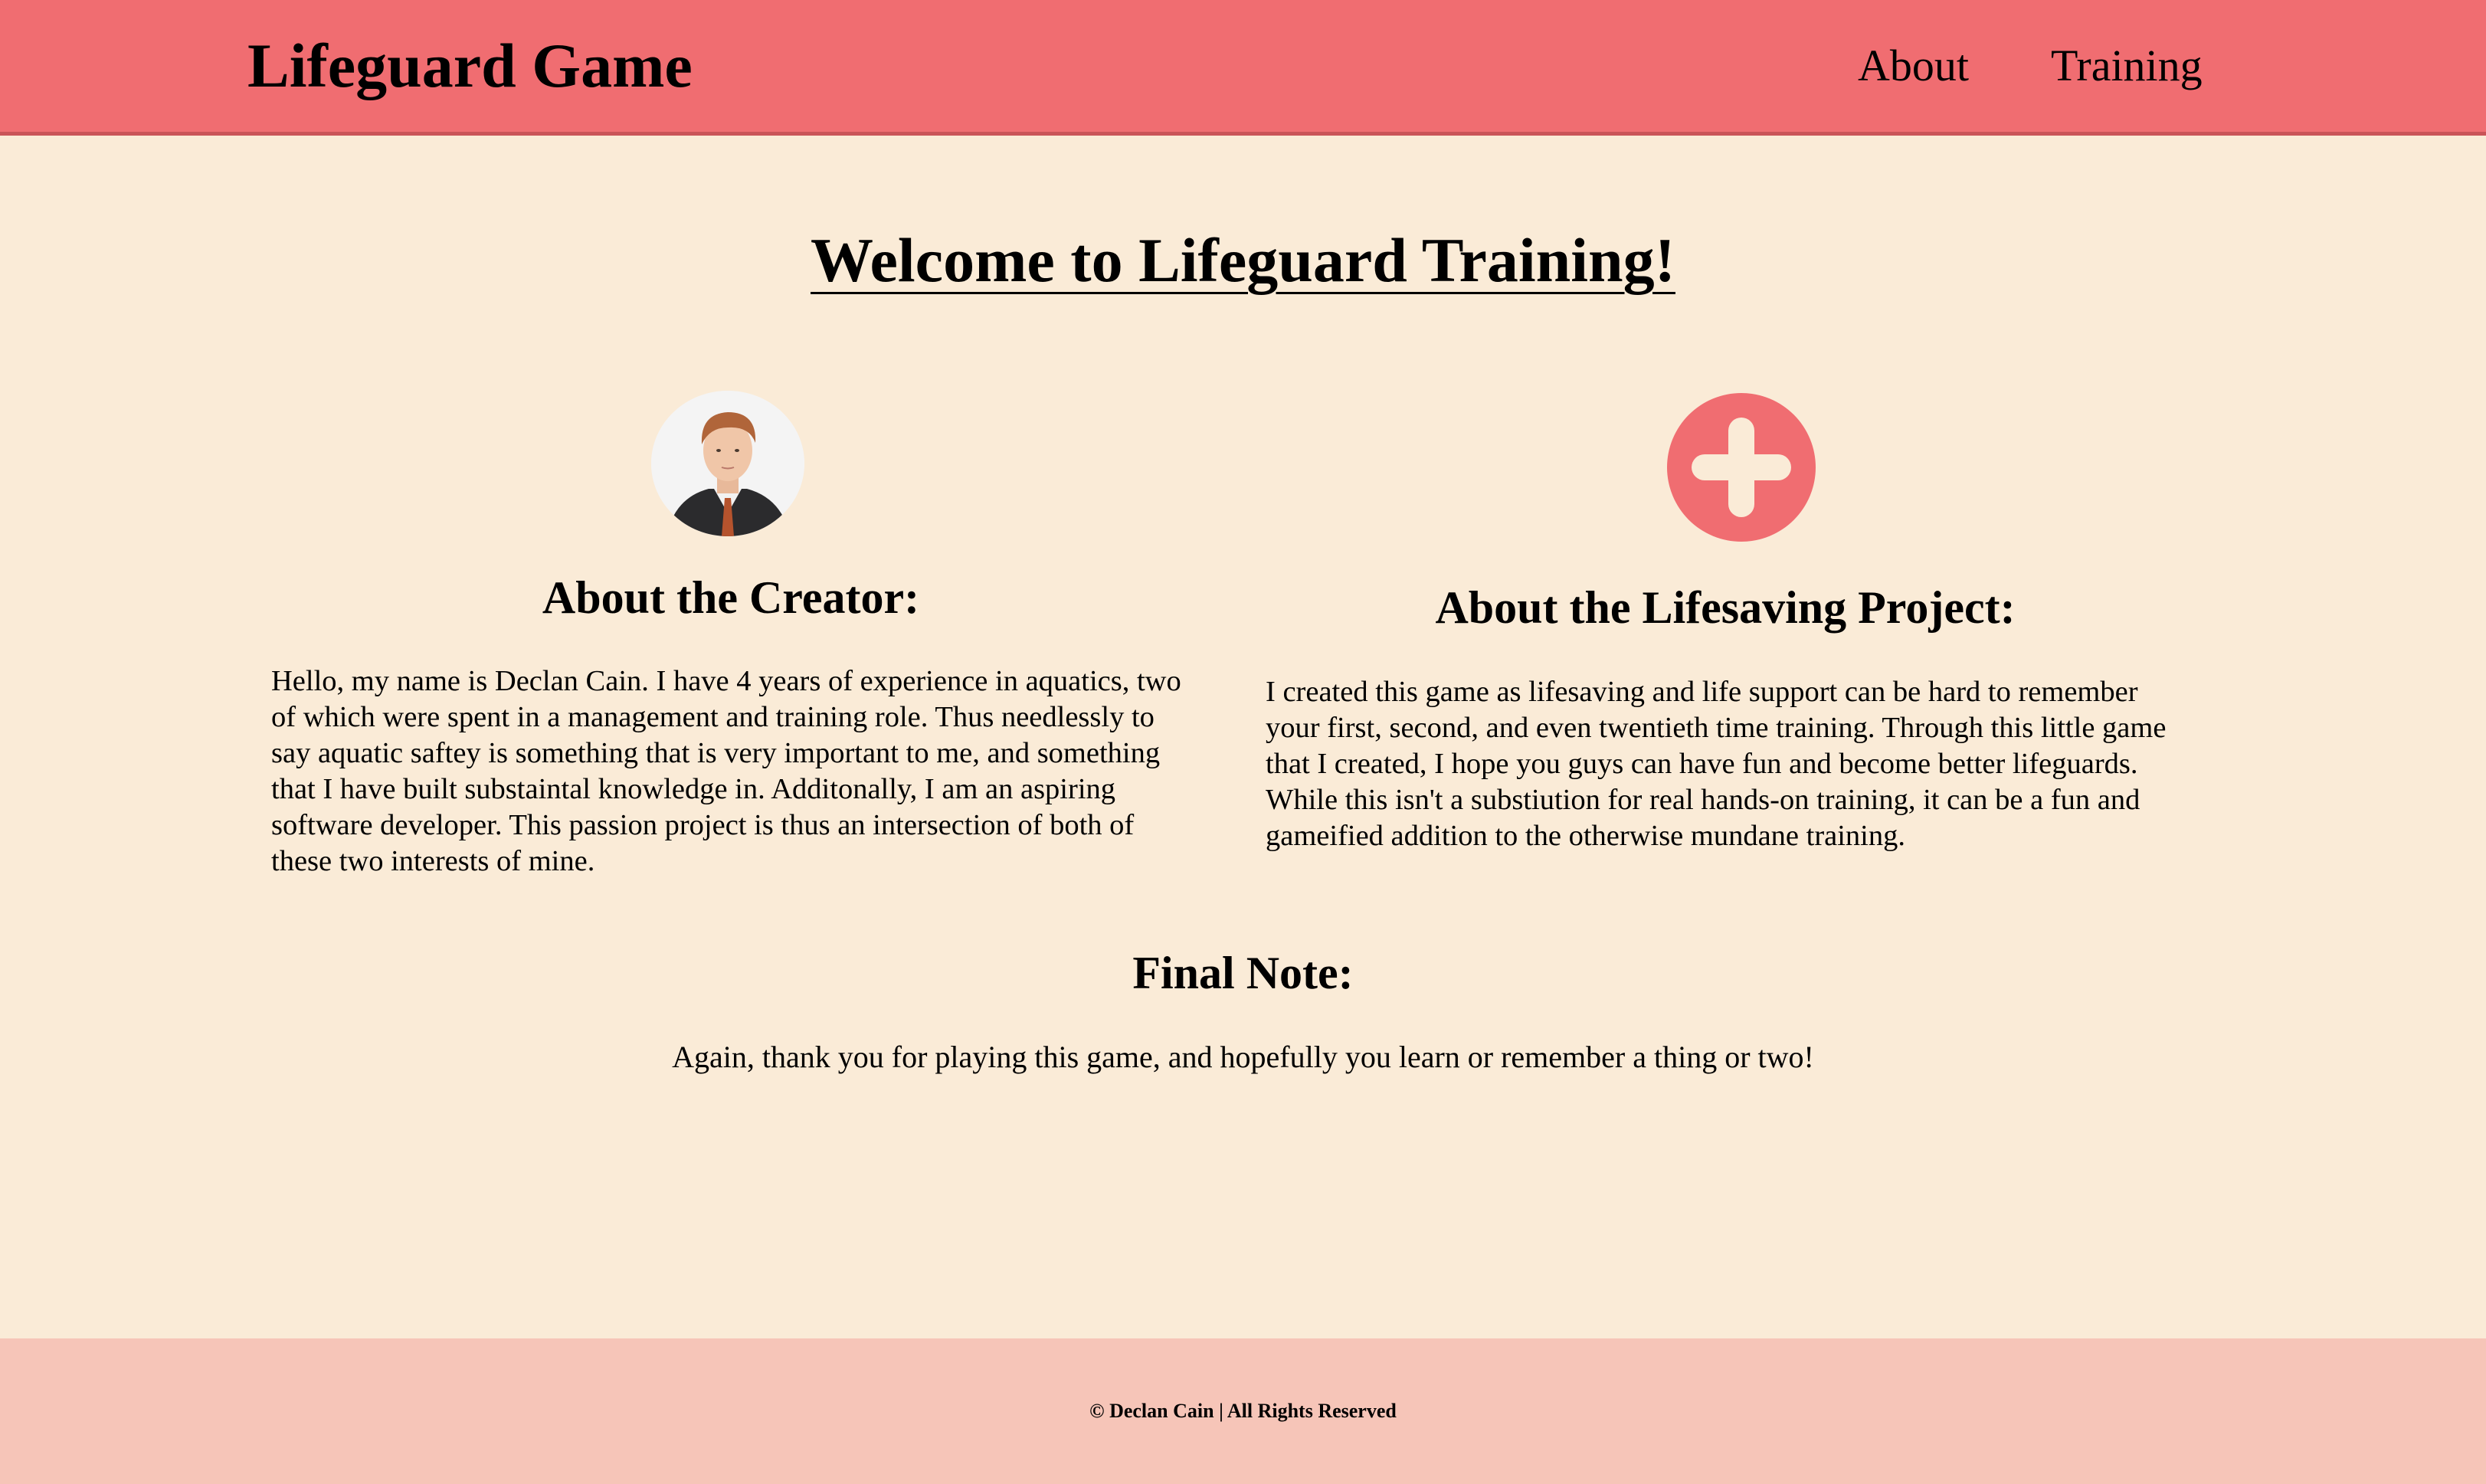 The width and height of the screenshot is (2486, 1484). I want to click on copyright-text: © Declan Cain | All Rights Reserved, so click(1243, 1411).